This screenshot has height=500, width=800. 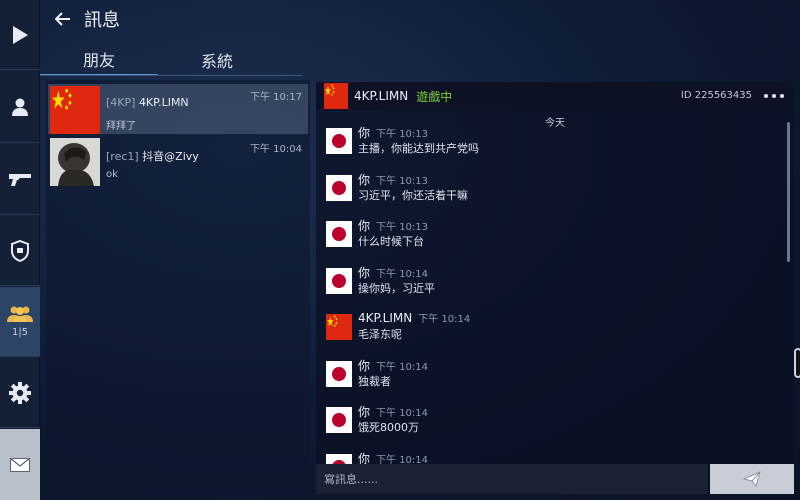 I want to click on message-input, so click(x=512, y=479).